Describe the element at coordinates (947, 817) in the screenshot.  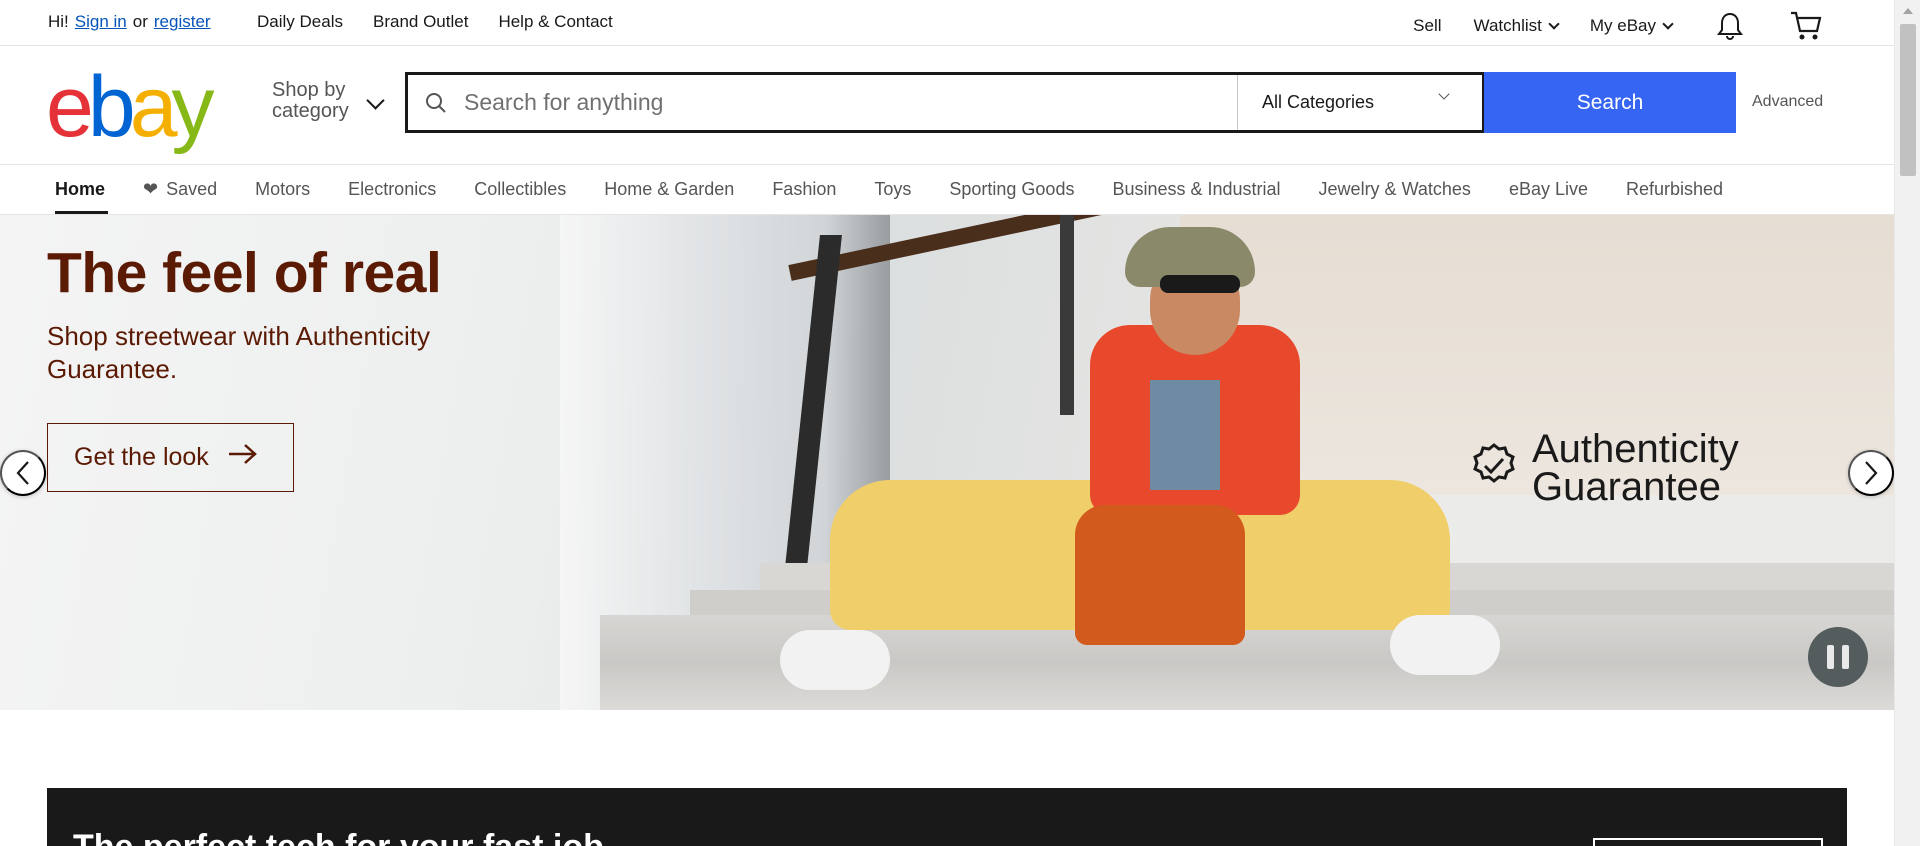
I see `promo-banner: The perfect tech for your fast job` at that location.